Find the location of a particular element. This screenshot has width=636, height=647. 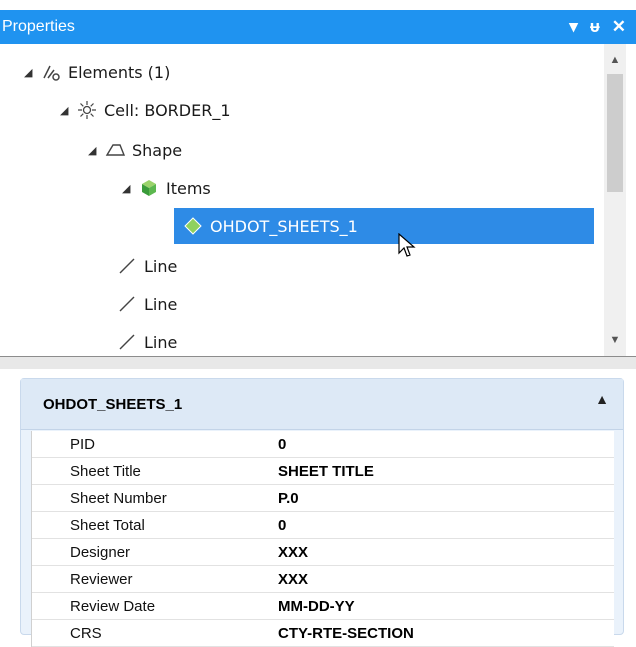

property-key: PID is located at coordinates (83, 444).